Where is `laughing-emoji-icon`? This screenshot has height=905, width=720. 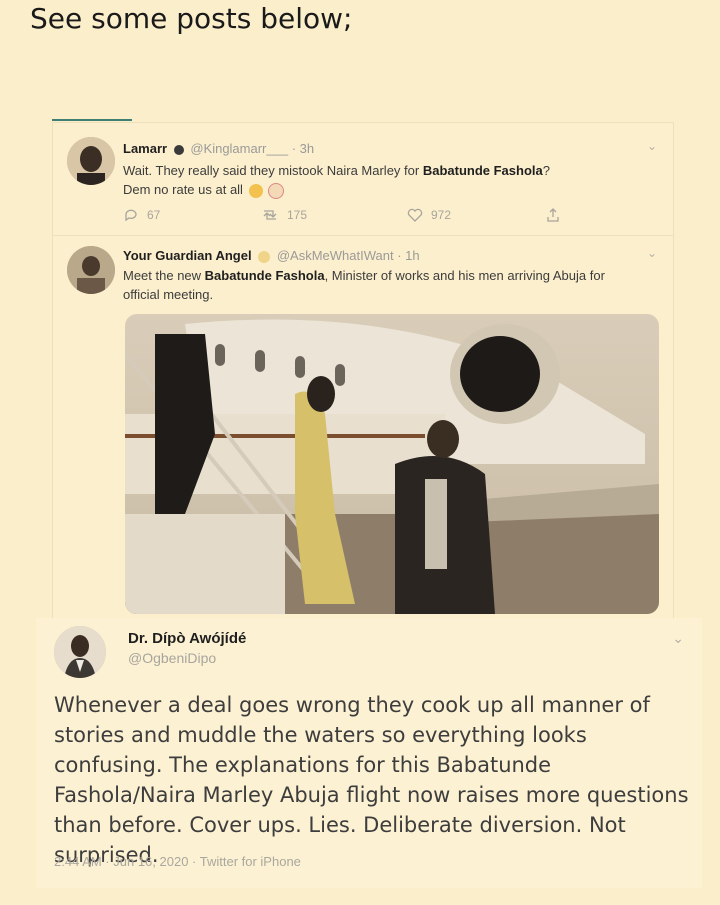 laughing-emoji-icon is located at coordinates (255, 190).